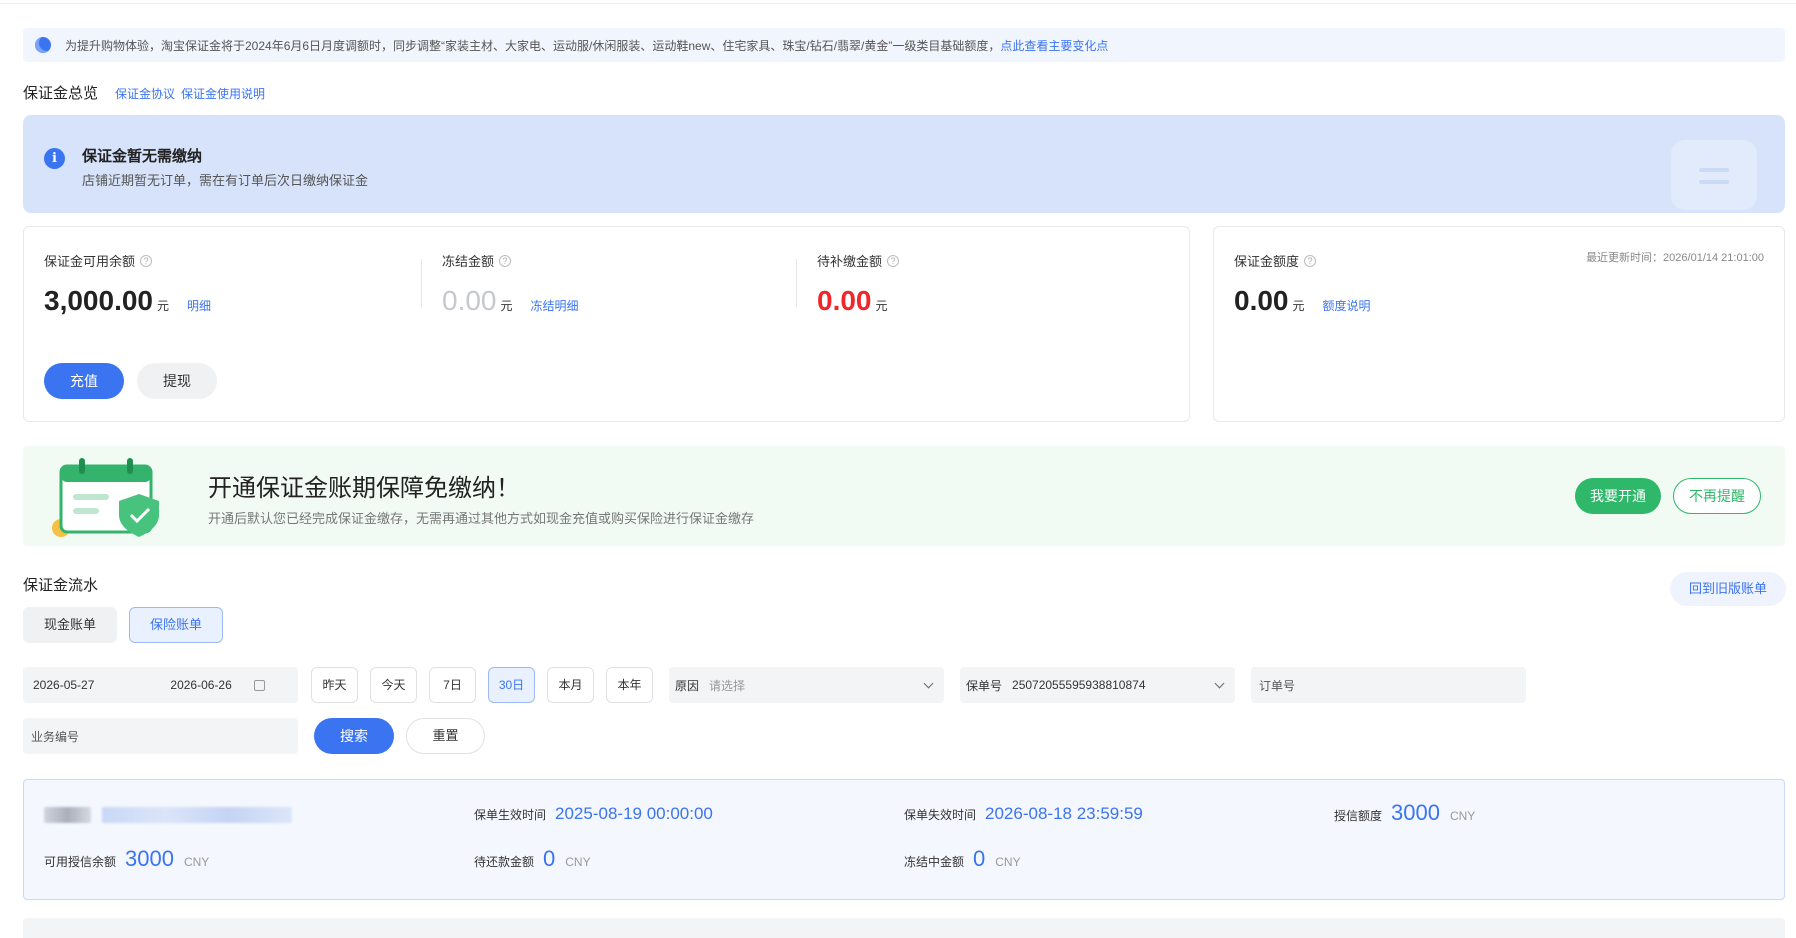 The height and width of the screenshot is (938, 1796). I want to click on old-bill-button: 回到旧版账单, so click(1728, 589).